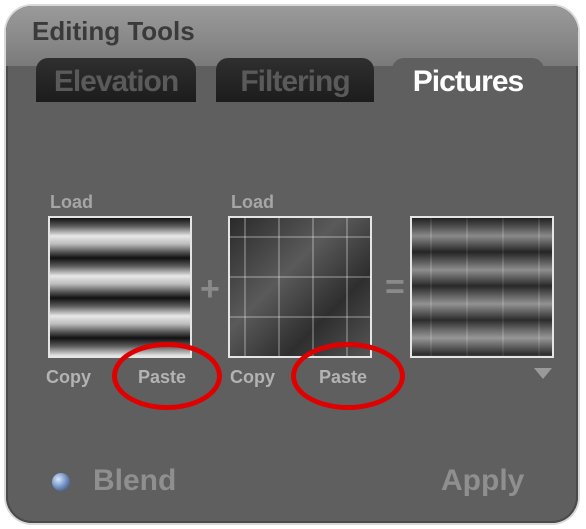 Image resolution: width=586 pixels, height=529 pixels. I want to click on picture-slot-second, so click(300, 287).